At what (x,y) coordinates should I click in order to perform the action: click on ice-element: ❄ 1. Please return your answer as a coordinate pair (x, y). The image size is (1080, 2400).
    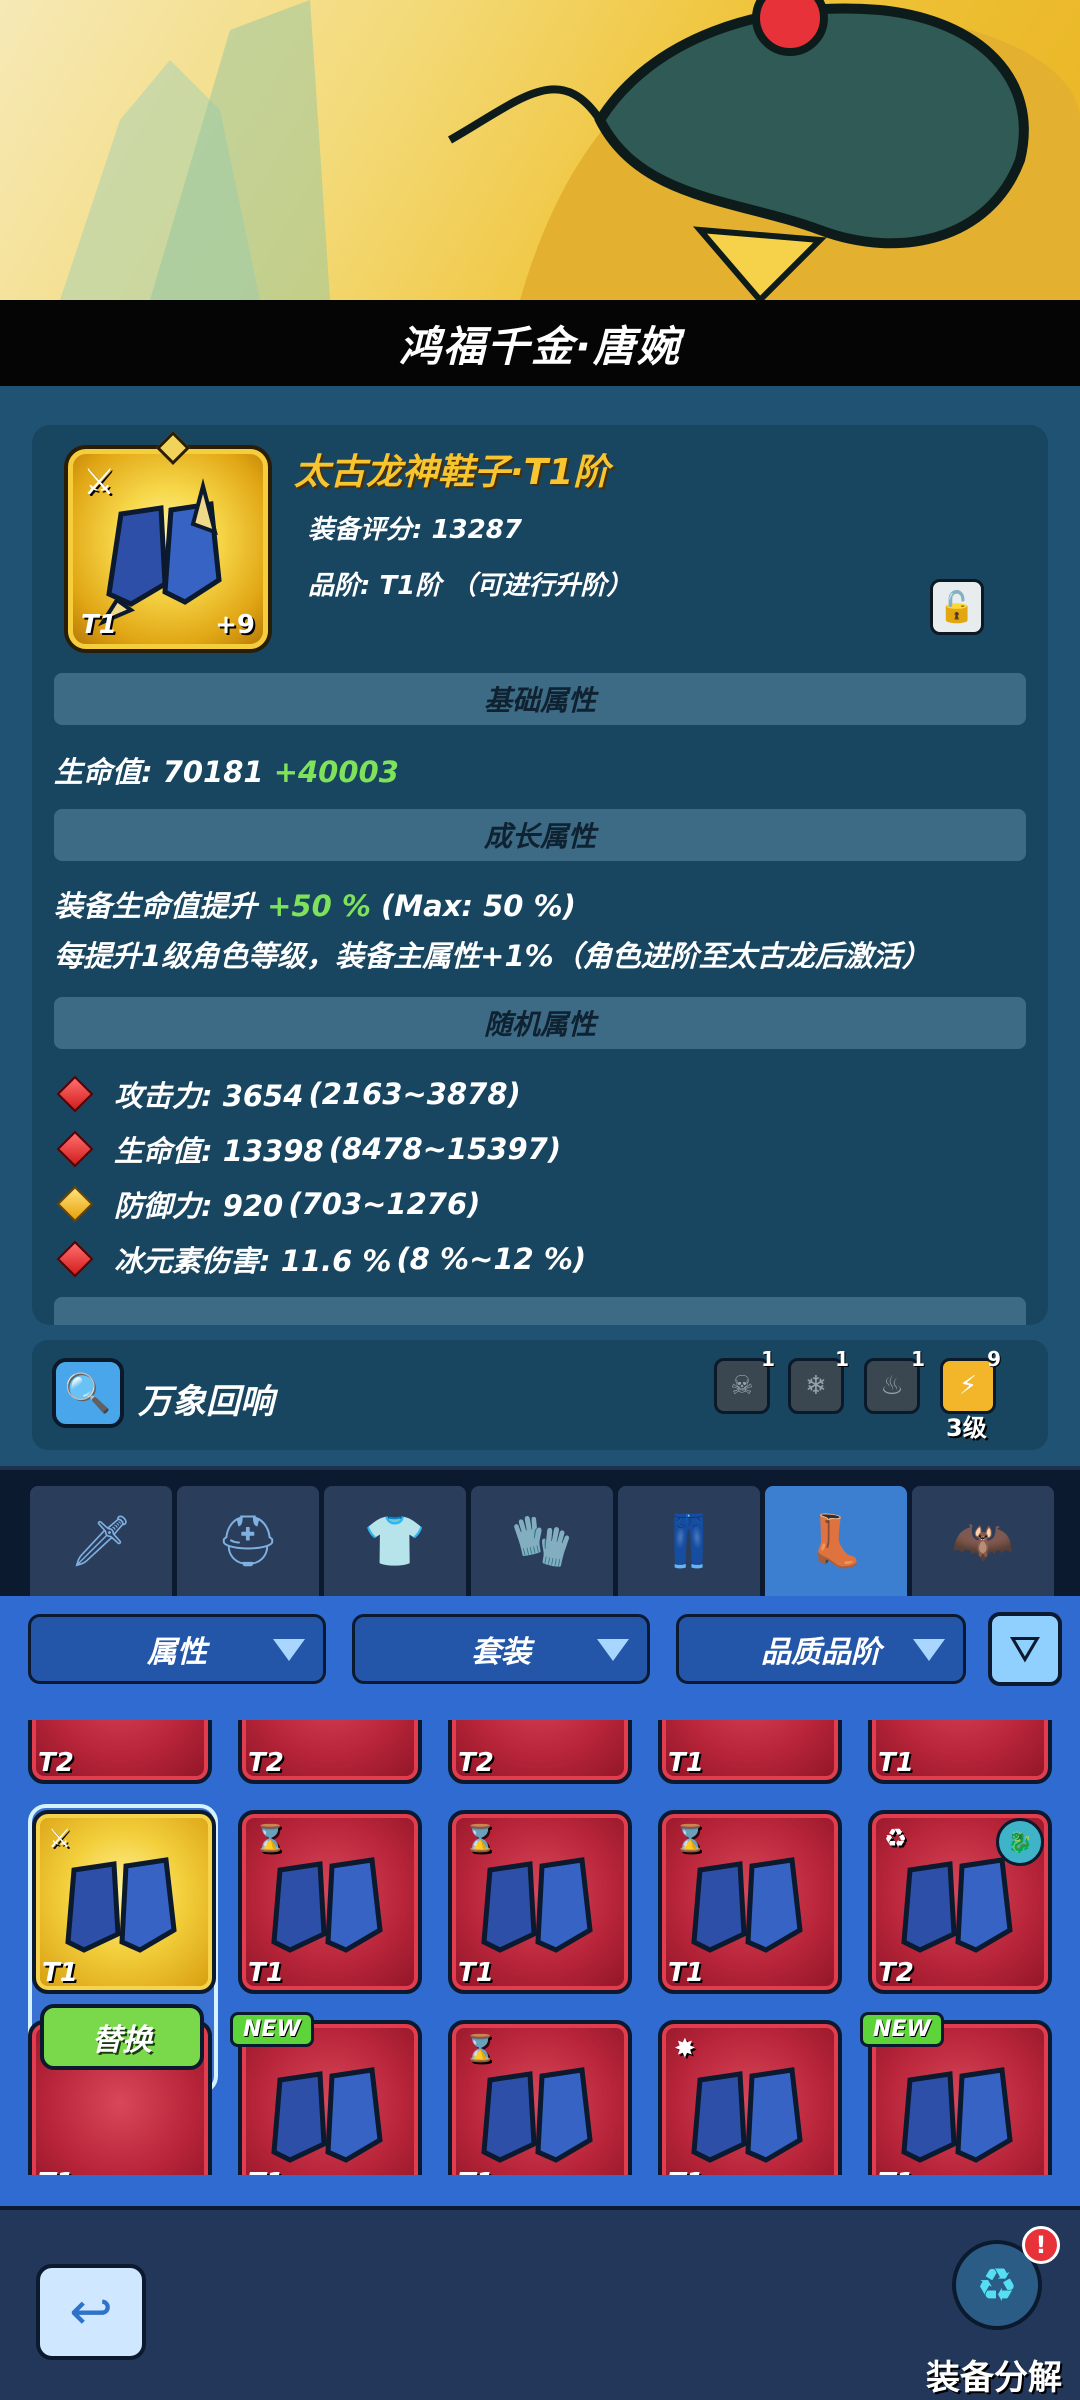
    Looking at the image, I should click on (818, 1380).